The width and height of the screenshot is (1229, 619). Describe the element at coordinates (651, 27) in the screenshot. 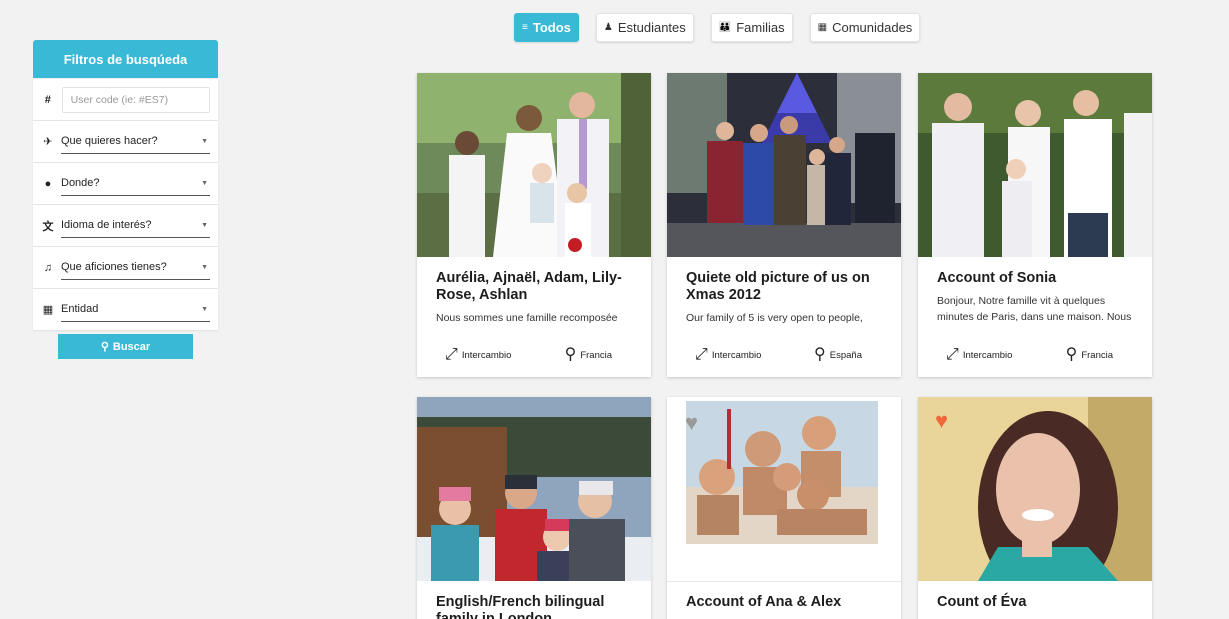

I see `tab-label: Estudiantes` at that location.